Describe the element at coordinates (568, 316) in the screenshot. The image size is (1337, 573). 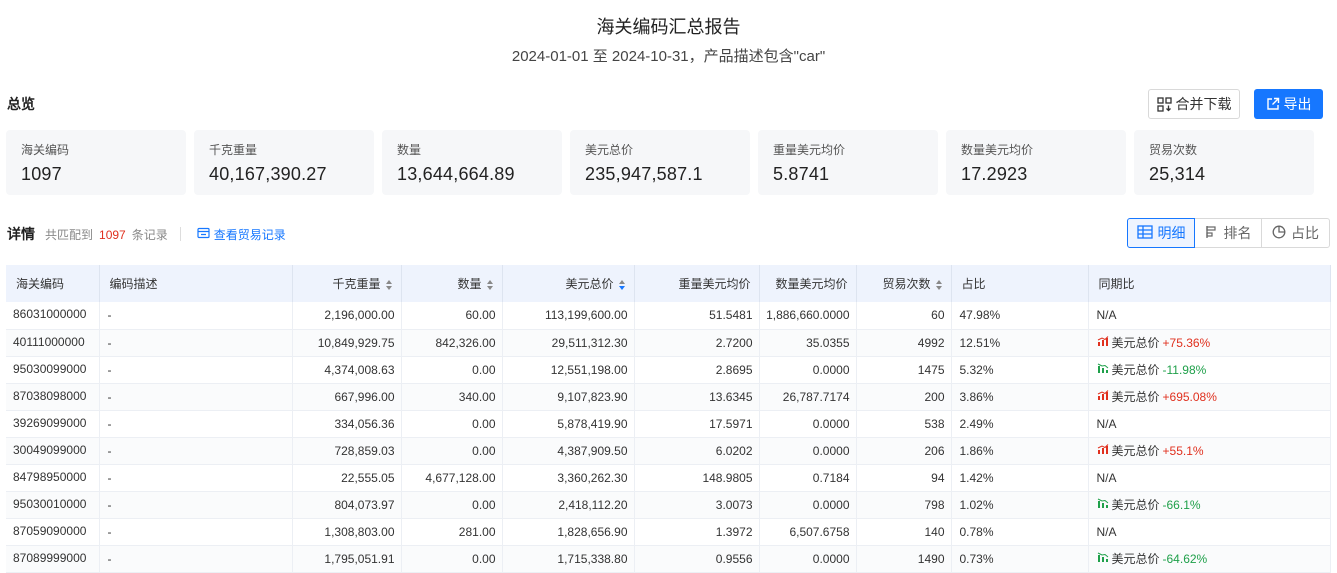
I see `cell-usd-total: 113,199,600.00` at that location.